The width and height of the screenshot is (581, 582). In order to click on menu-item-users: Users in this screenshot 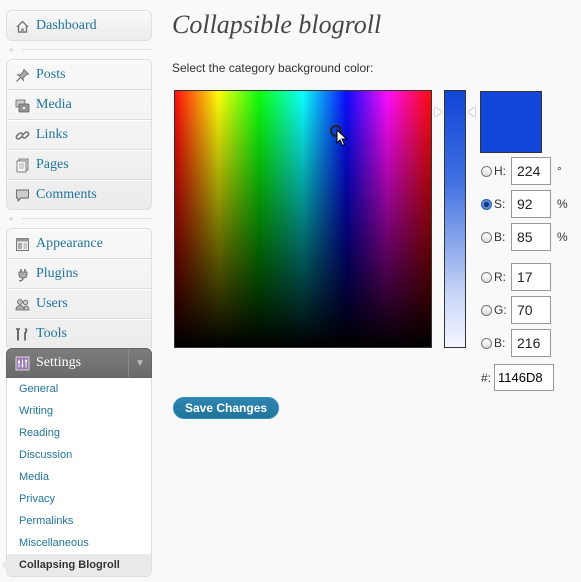, I will do `click(79, 304)`.